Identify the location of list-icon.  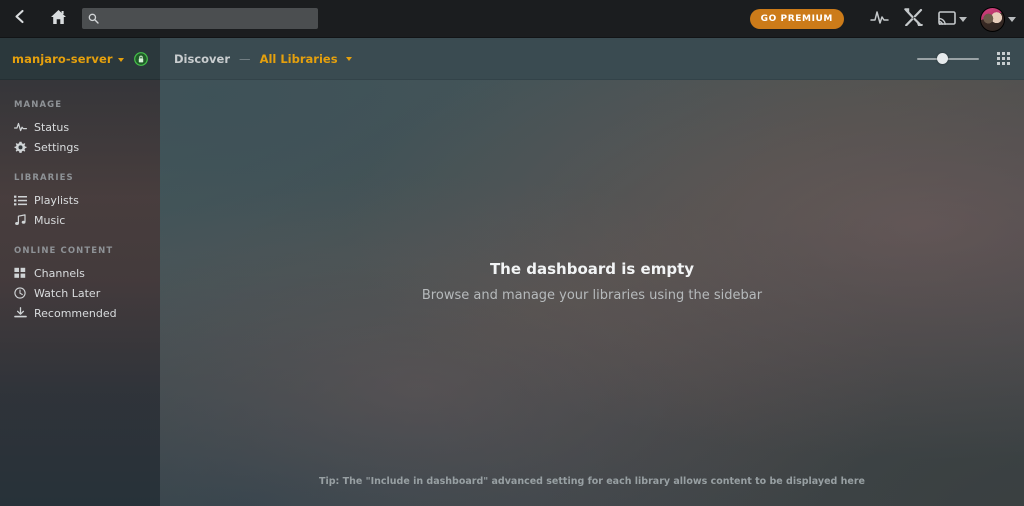
(24, 200).